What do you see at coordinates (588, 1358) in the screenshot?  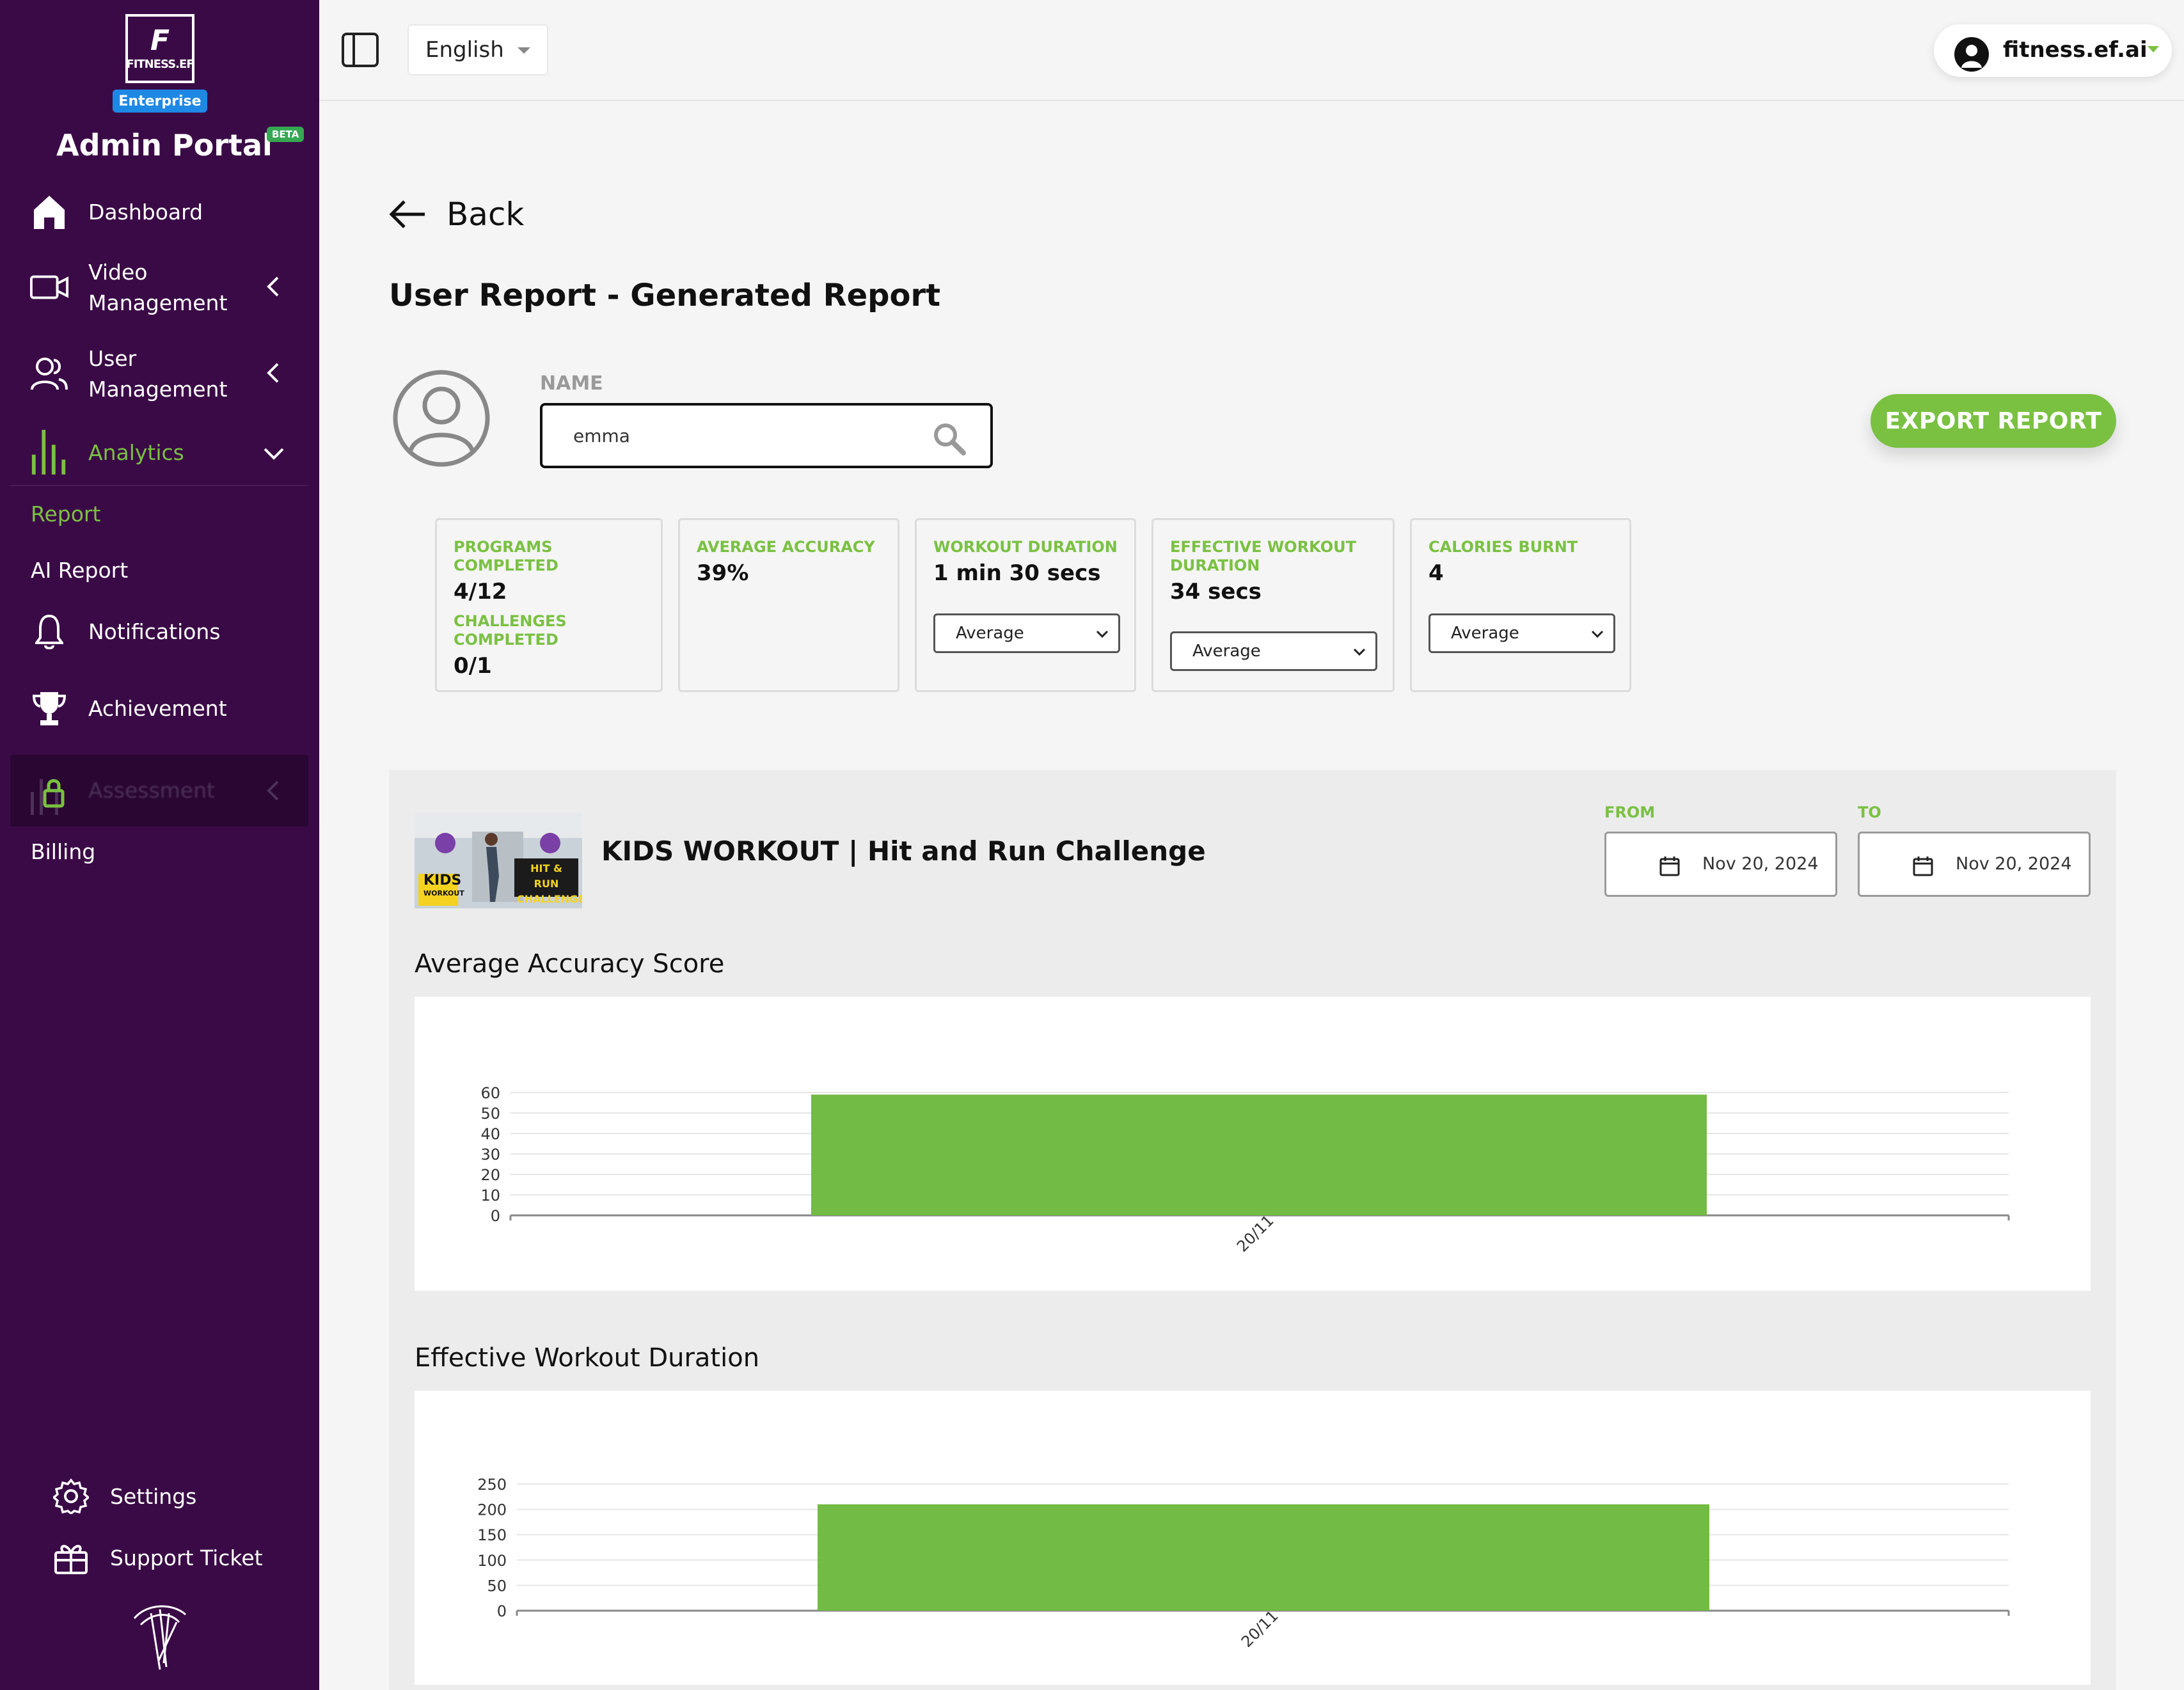 I see `duration-chart-title: Effective Workout Duration` at bounding box center [588, 1358].